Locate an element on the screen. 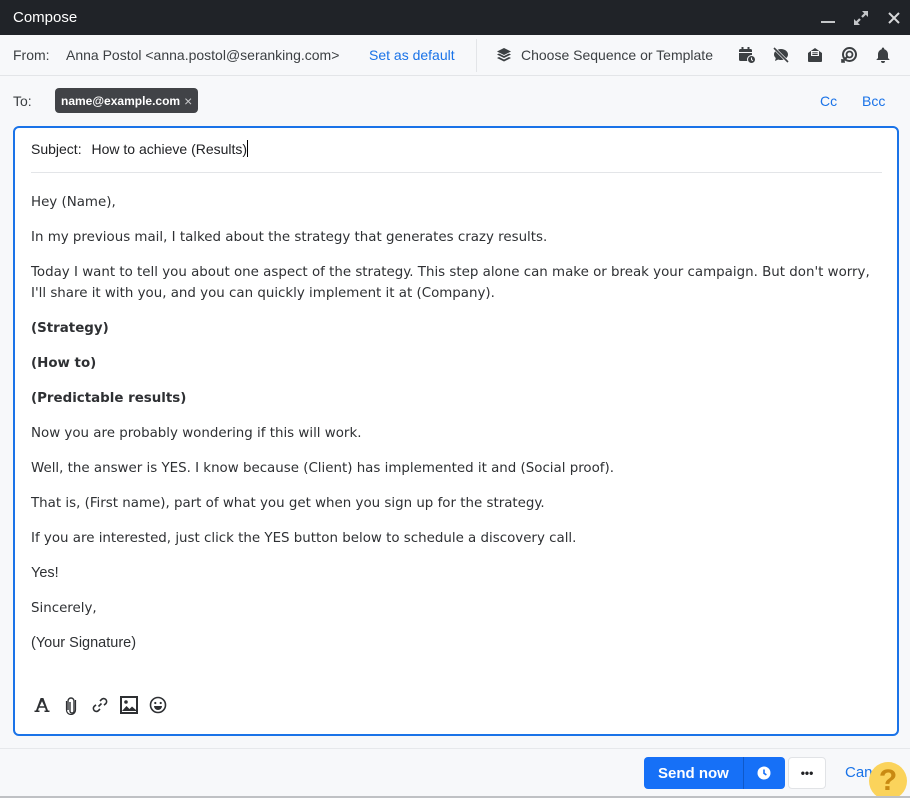 The image size is (910, 798). attachment-icon is located at coordinates (71, 706).